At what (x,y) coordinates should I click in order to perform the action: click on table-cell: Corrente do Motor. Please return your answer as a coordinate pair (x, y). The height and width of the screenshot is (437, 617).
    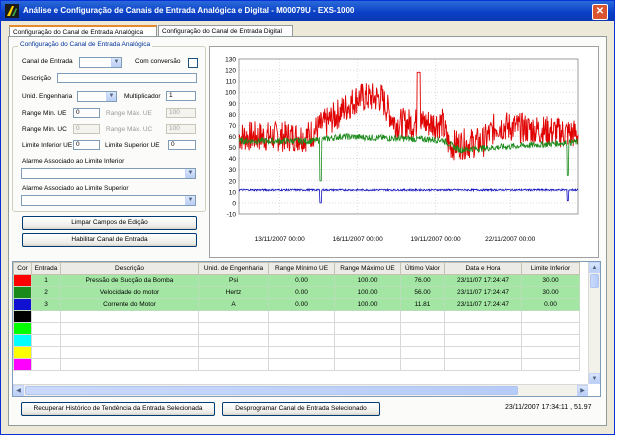
    Looking at the image, I should click on (129, 304).